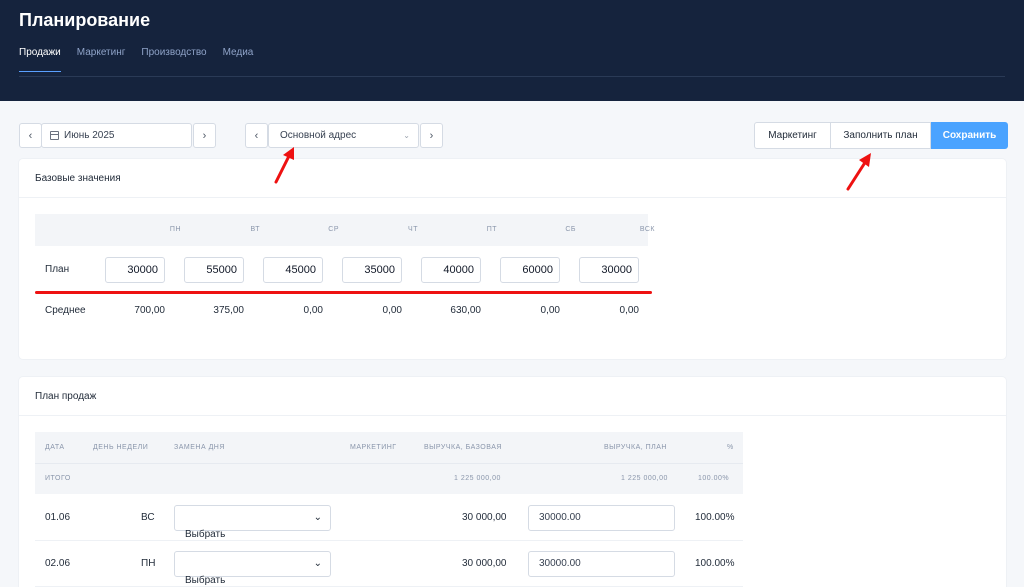 This screenshot has height=587, width=1024. Describe the element at coordinates (293, 270) in the screenshot. I see `plan-input-wed: 45000` at that location.